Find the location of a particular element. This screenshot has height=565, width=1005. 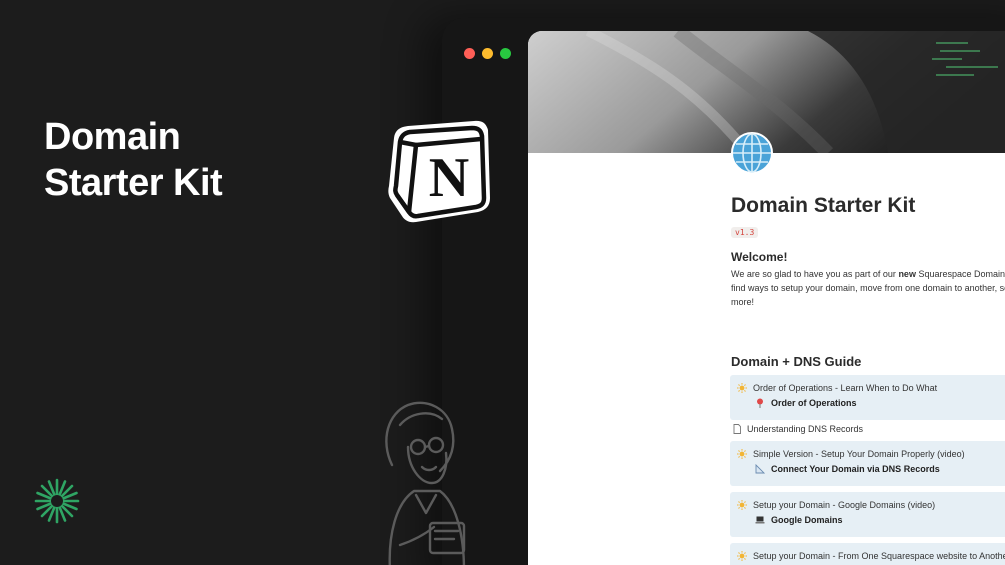

minimize-window-button is located at coordinates (487, 53).